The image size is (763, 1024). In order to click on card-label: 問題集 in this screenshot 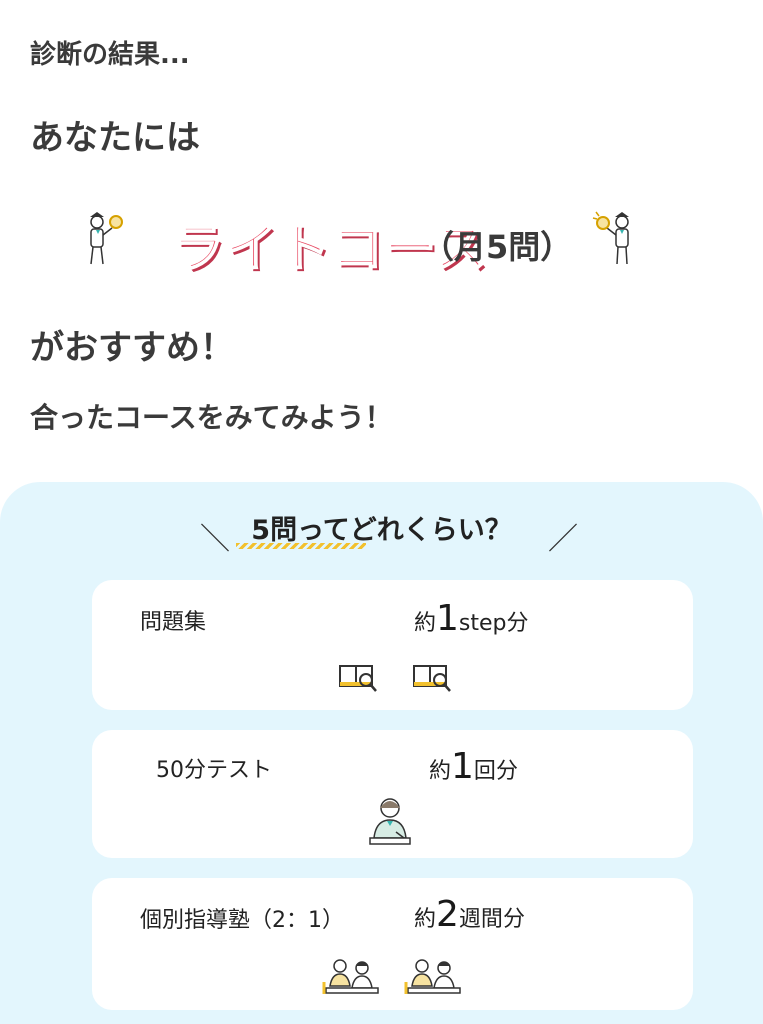, I will do `click(173, 622)`.